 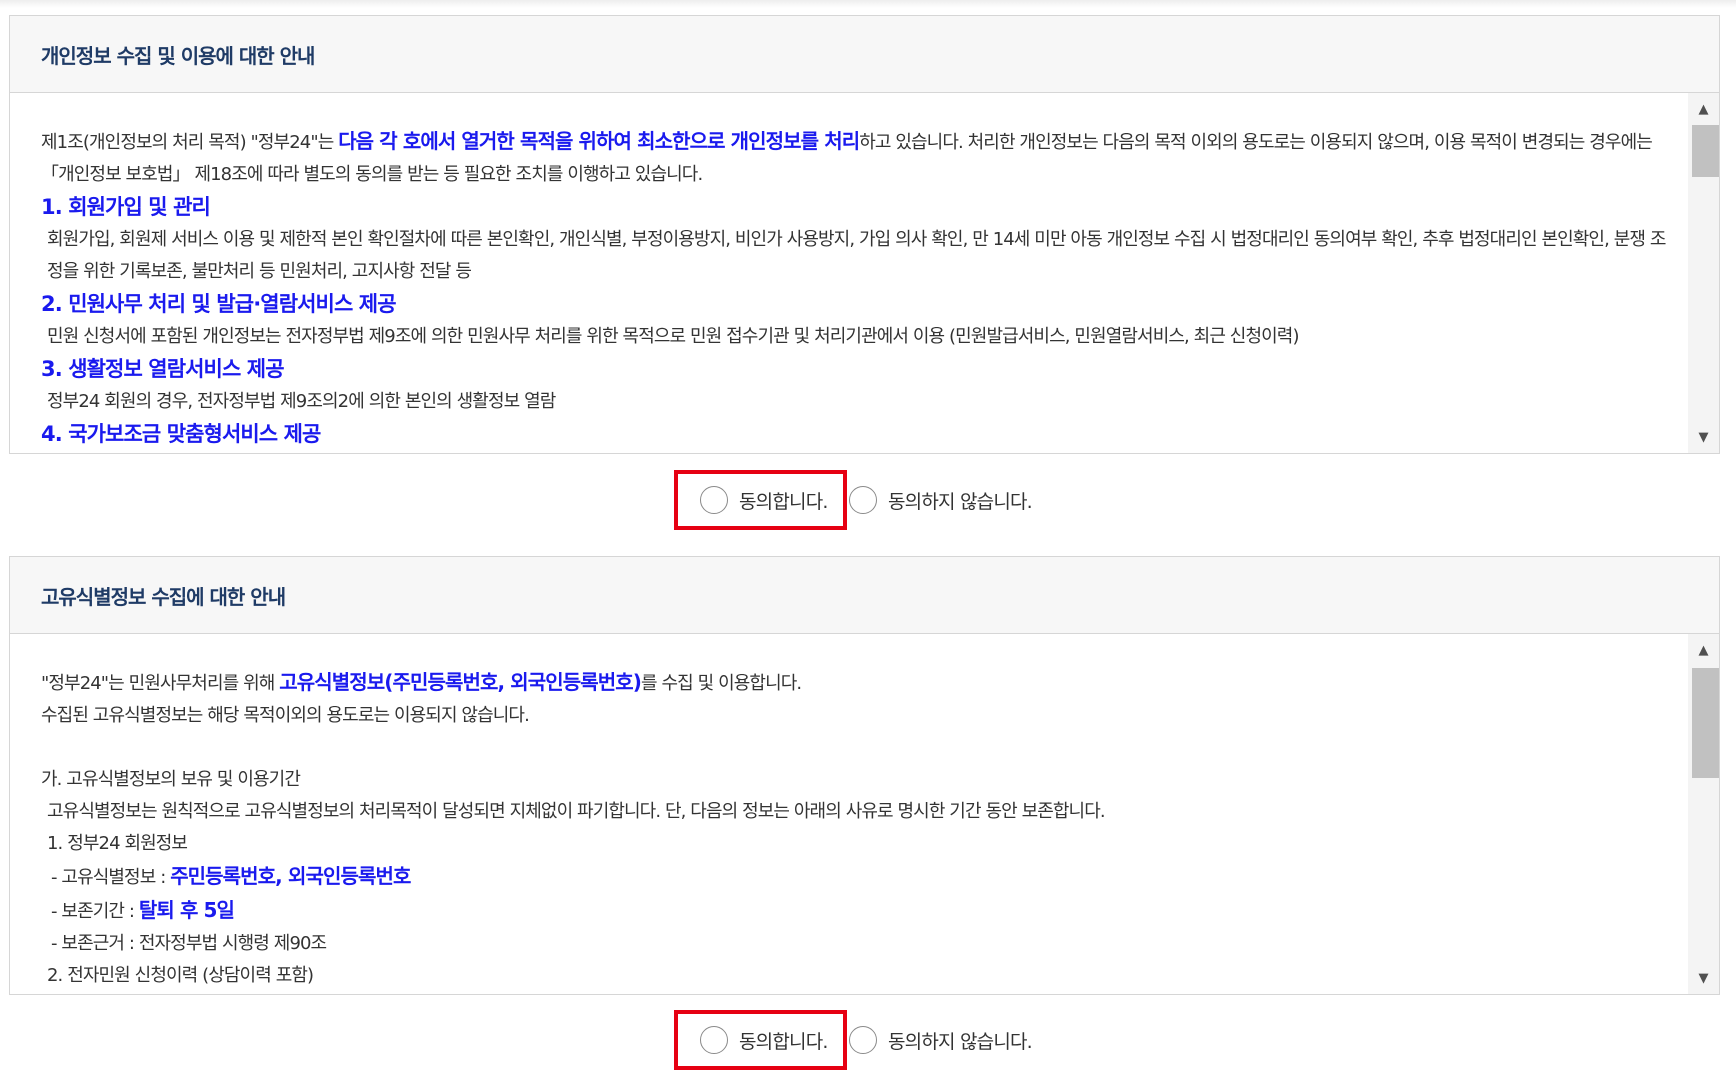 I want to click on retention-value: 탈퇴 후 5일, so click(x=186, y=910).